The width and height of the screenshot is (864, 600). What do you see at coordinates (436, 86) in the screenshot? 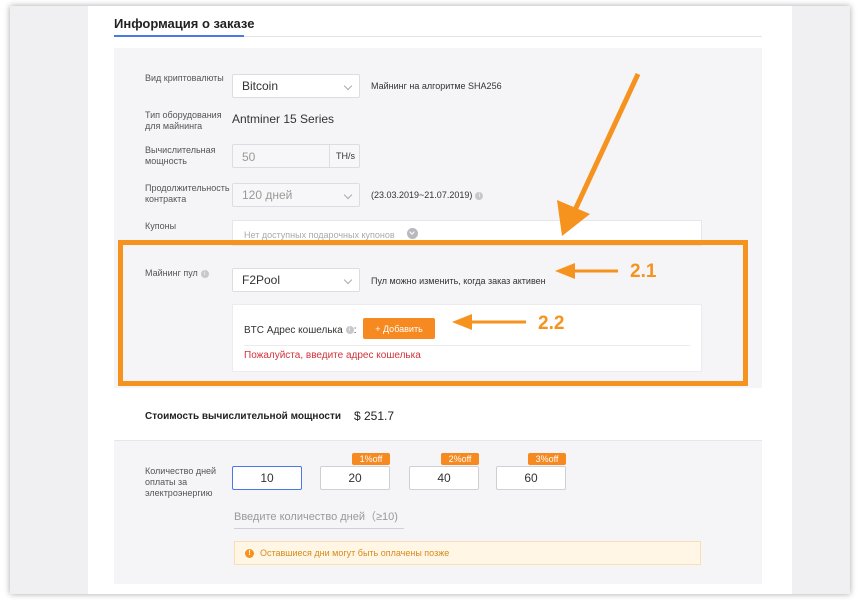
I see `crypto-algorithm-note: Майнинг на алгоритме SHA256` at bounding box center [436, 86].